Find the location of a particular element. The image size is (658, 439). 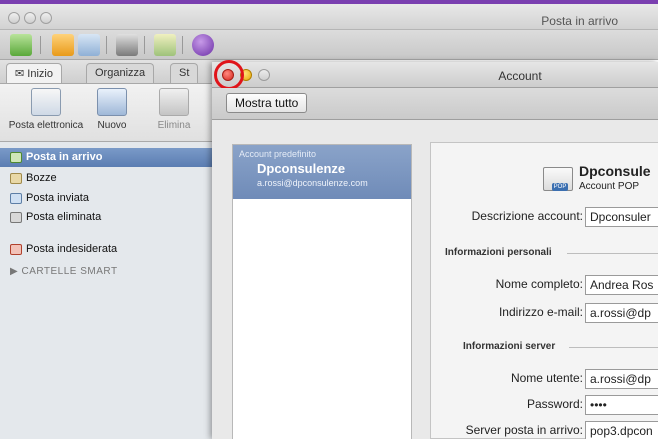

tab-organizza: Organizza is located at coordinates (120, 73).